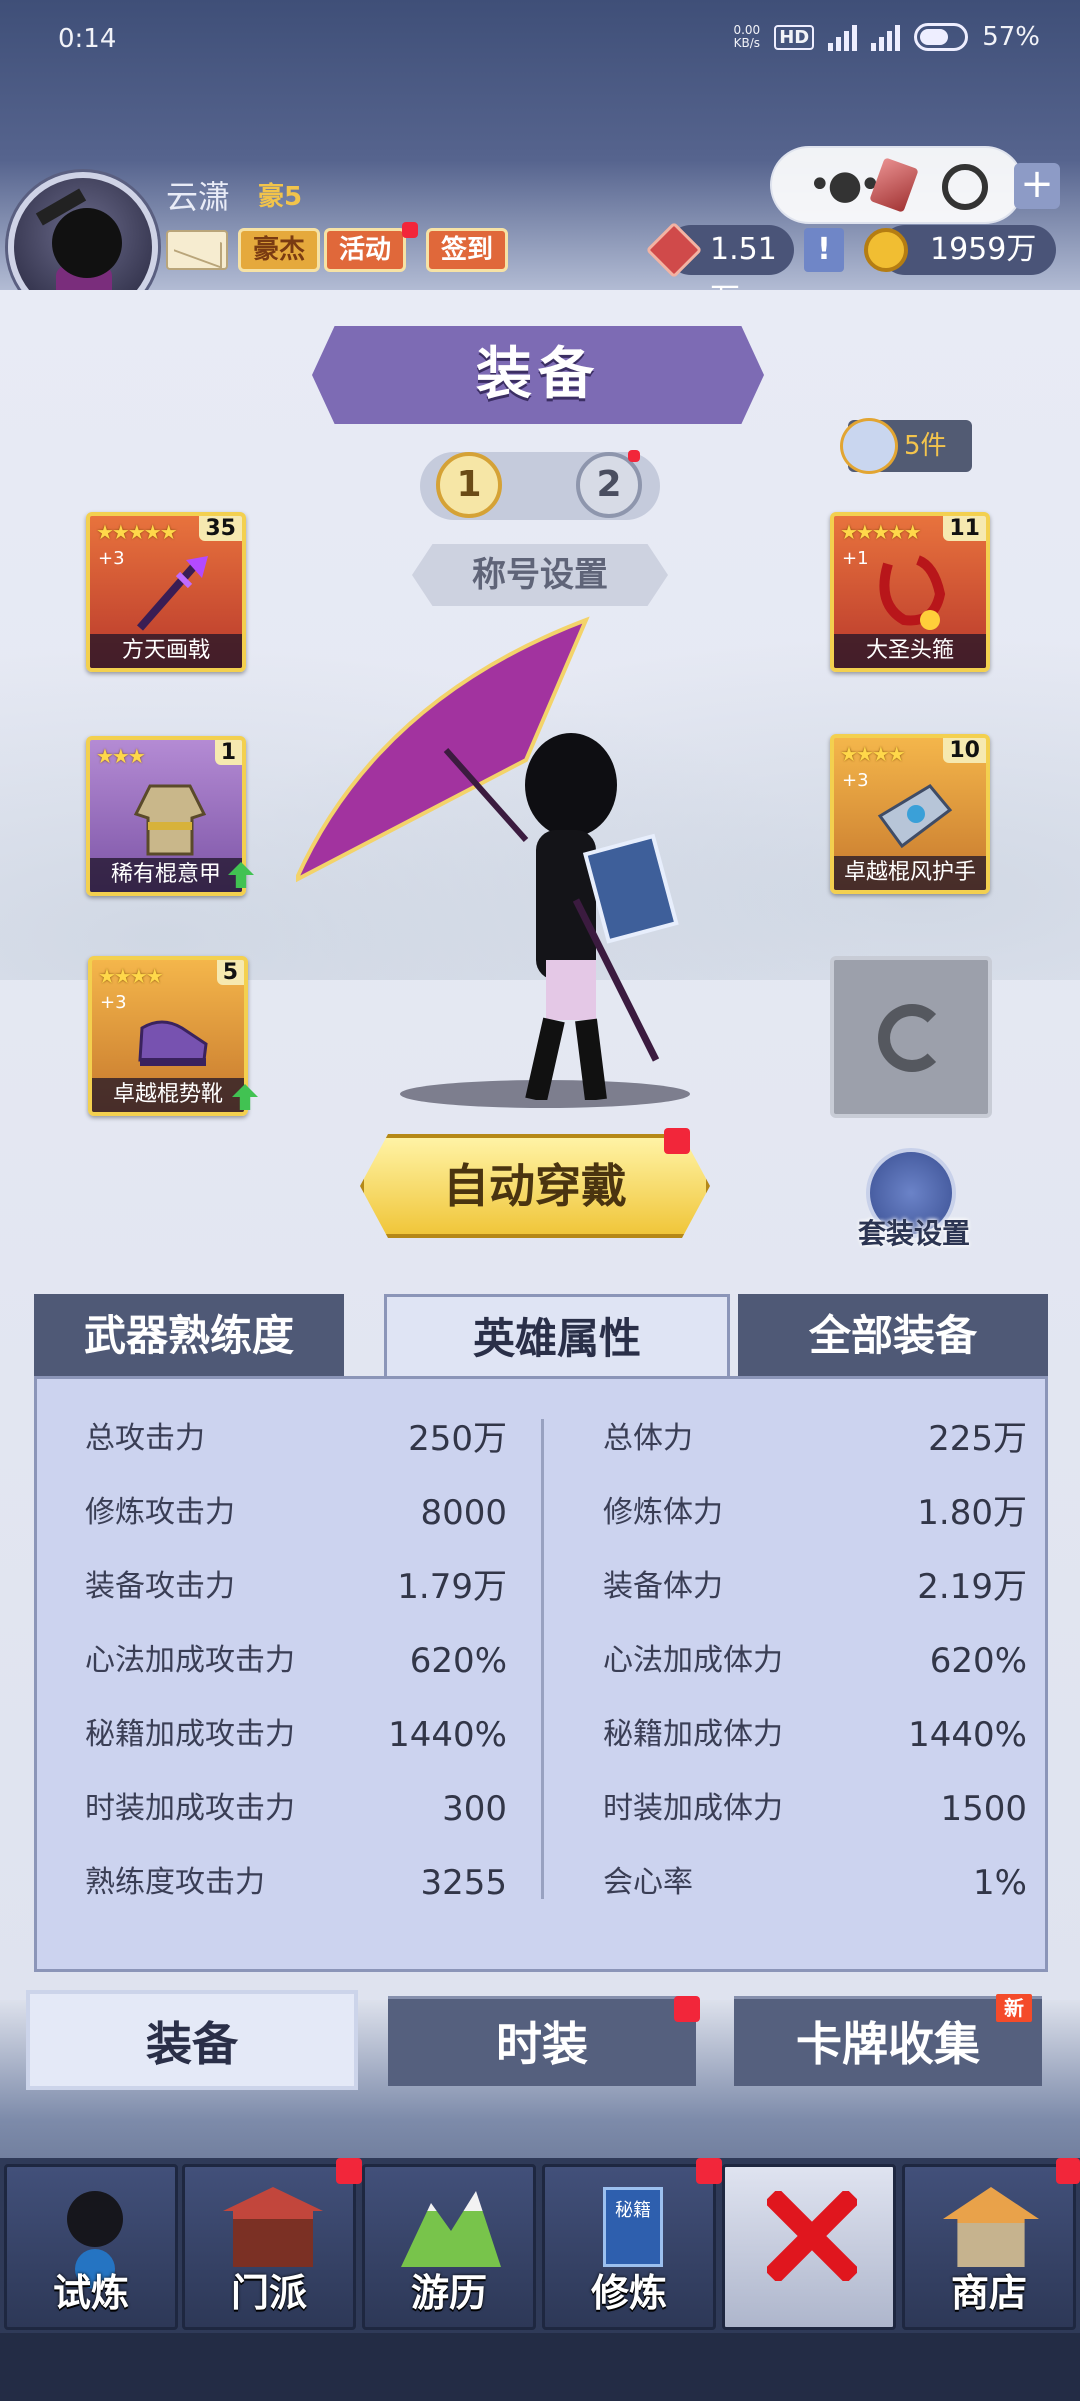 This screenshot has height=2401, width=1080. What do you see at coordinates (845, 185) in the screenshot?
I see `more-icon: •●•` at bounding box center [845, 185].